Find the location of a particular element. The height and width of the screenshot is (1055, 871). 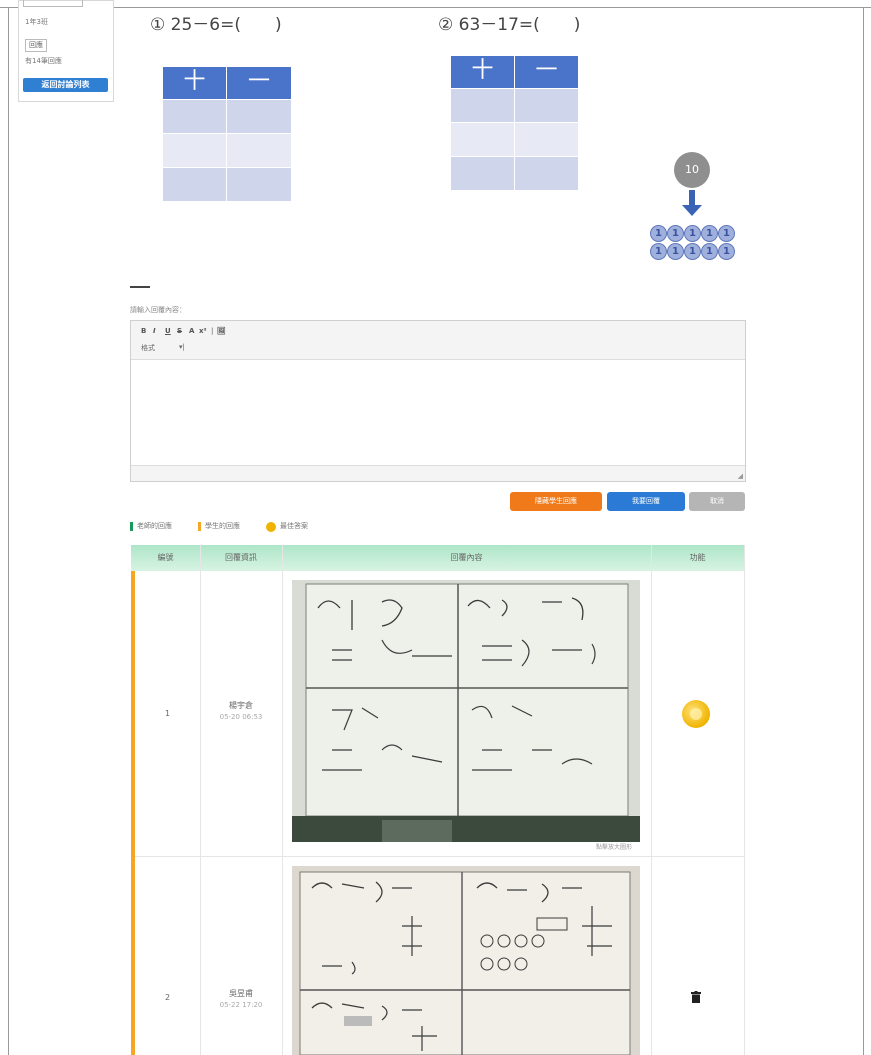

teacher-legend-label: 老師的回應 is located at coordinates (154, 526).